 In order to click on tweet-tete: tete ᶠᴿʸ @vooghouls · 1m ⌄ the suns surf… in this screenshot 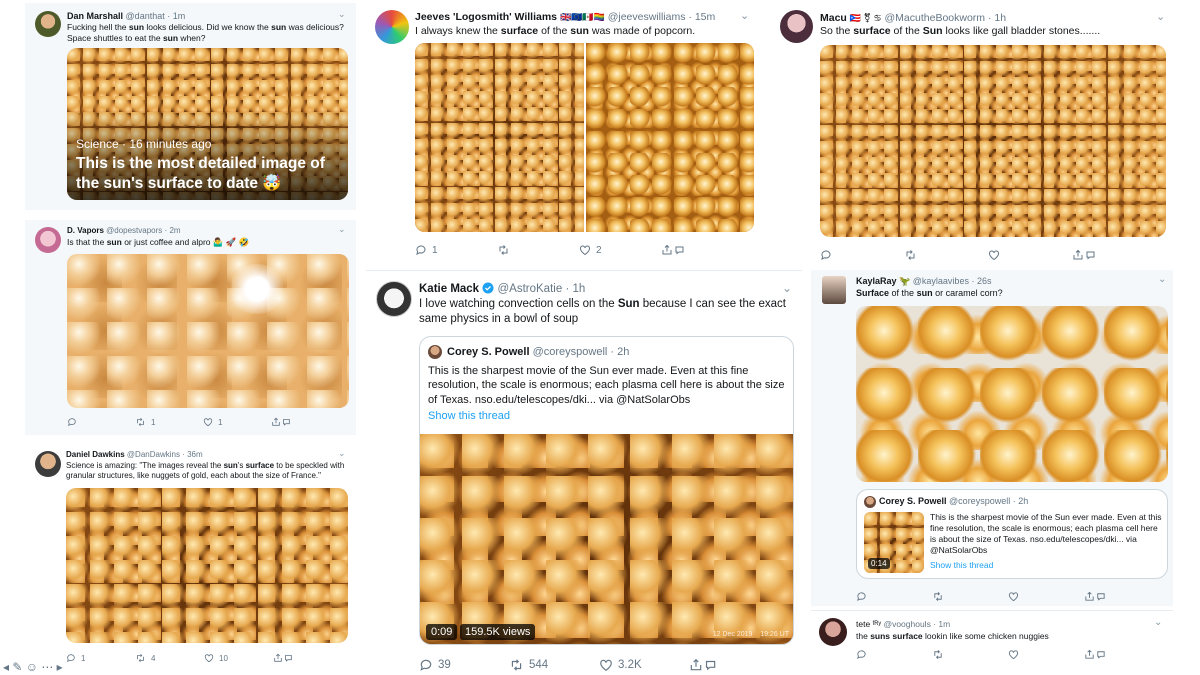, I will do `click(992, 640)`.